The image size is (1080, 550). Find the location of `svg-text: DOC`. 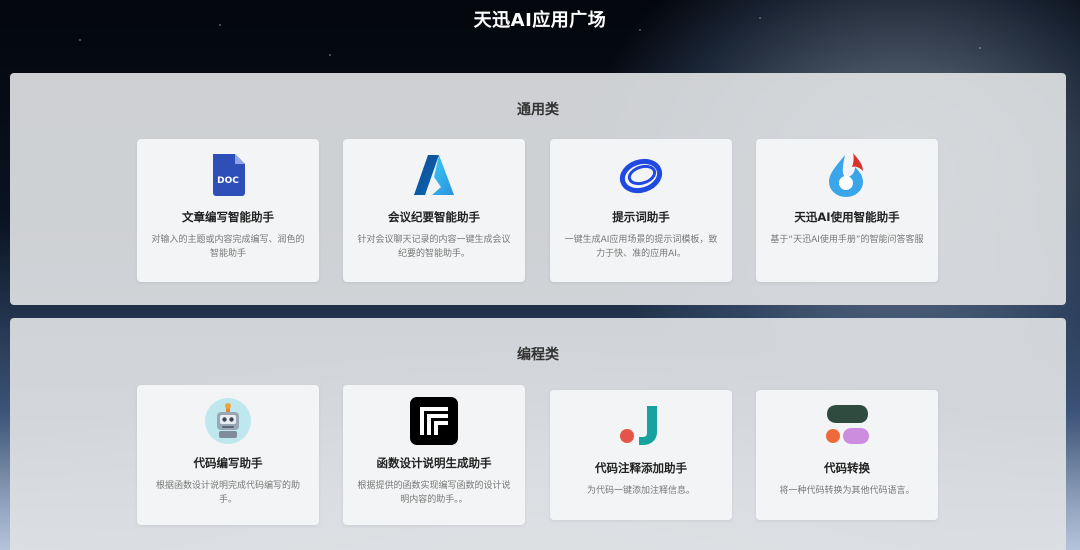

svg-text: DOC is located at coordinates (228, 181).